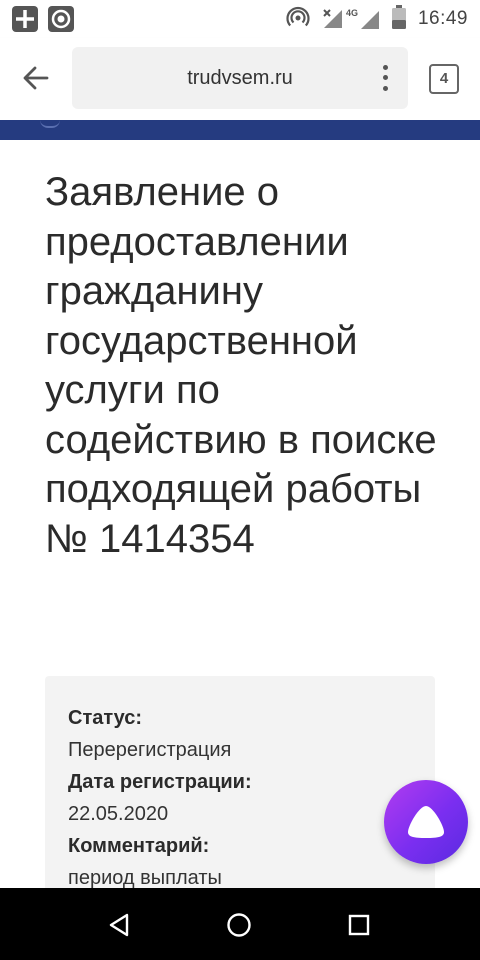 The width and height of the screenshot is (480, 960). What do you see at coordinates (351, 19) in the screenshot?
I see `signal-icon: 4G` at bounding box center [351, 19].